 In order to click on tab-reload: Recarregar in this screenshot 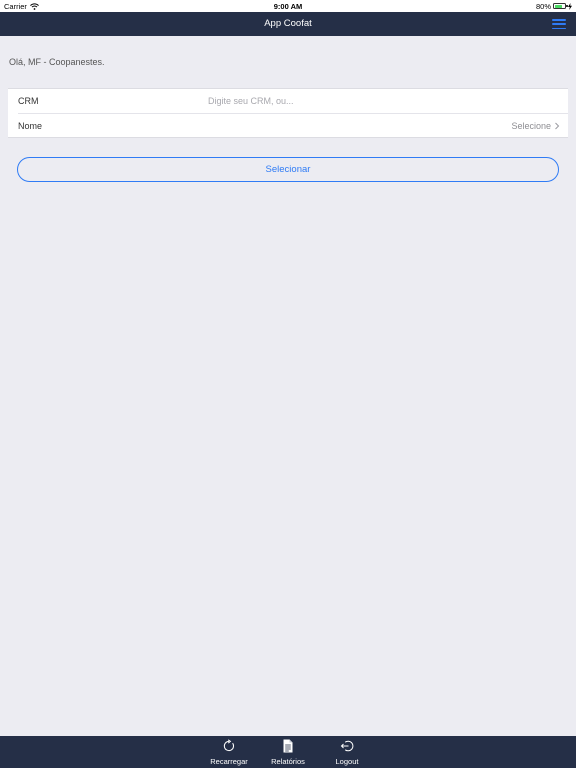, I will do `click(229, 752)`.